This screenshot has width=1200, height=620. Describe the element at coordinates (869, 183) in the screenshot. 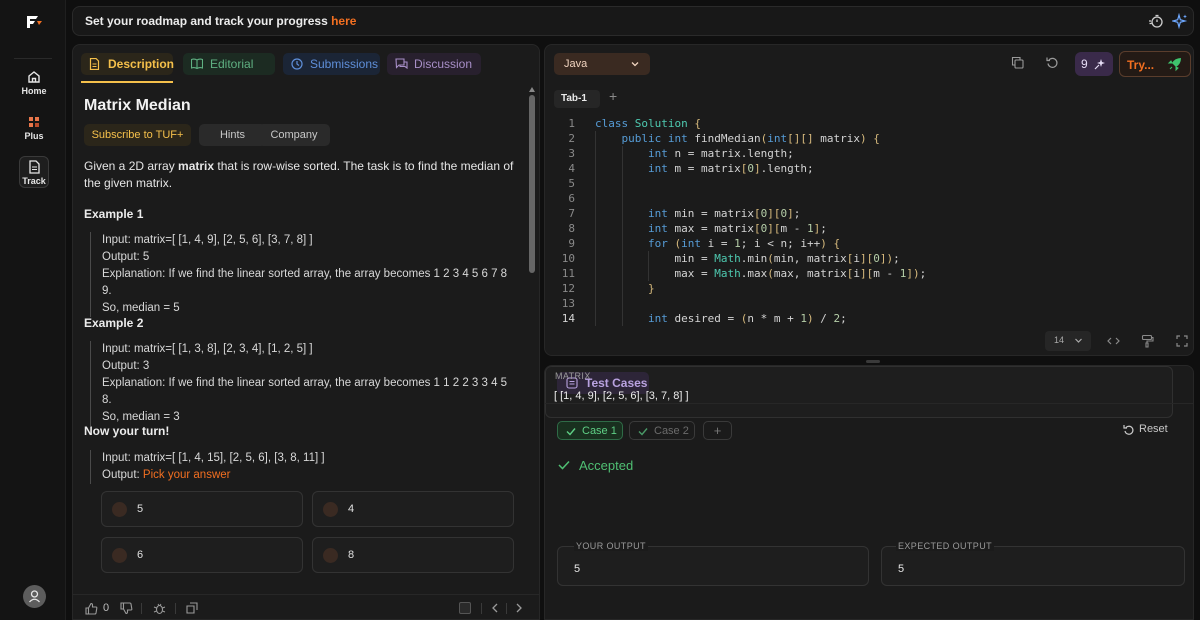

I see `code-line: 5` at that location.